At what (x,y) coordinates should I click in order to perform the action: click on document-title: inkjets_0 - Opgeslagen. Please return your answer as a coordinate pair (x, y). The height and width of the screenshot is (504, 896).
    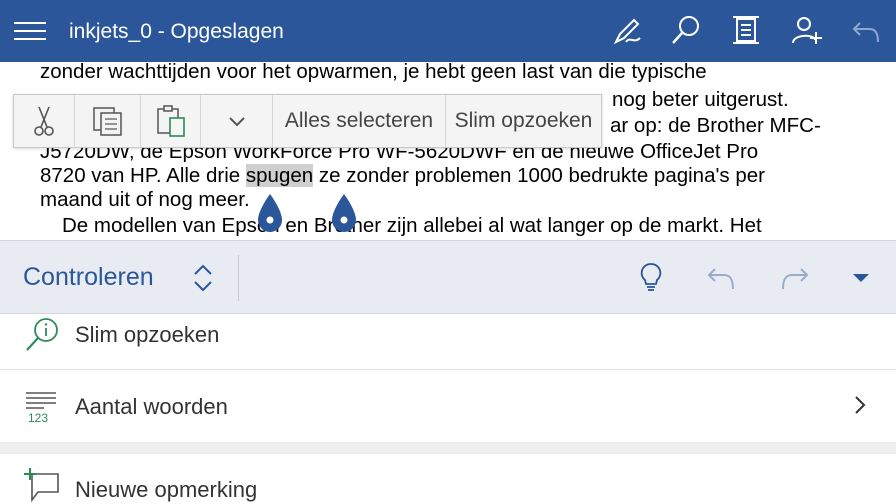
    Looking at the image, I should click on (176, 31).